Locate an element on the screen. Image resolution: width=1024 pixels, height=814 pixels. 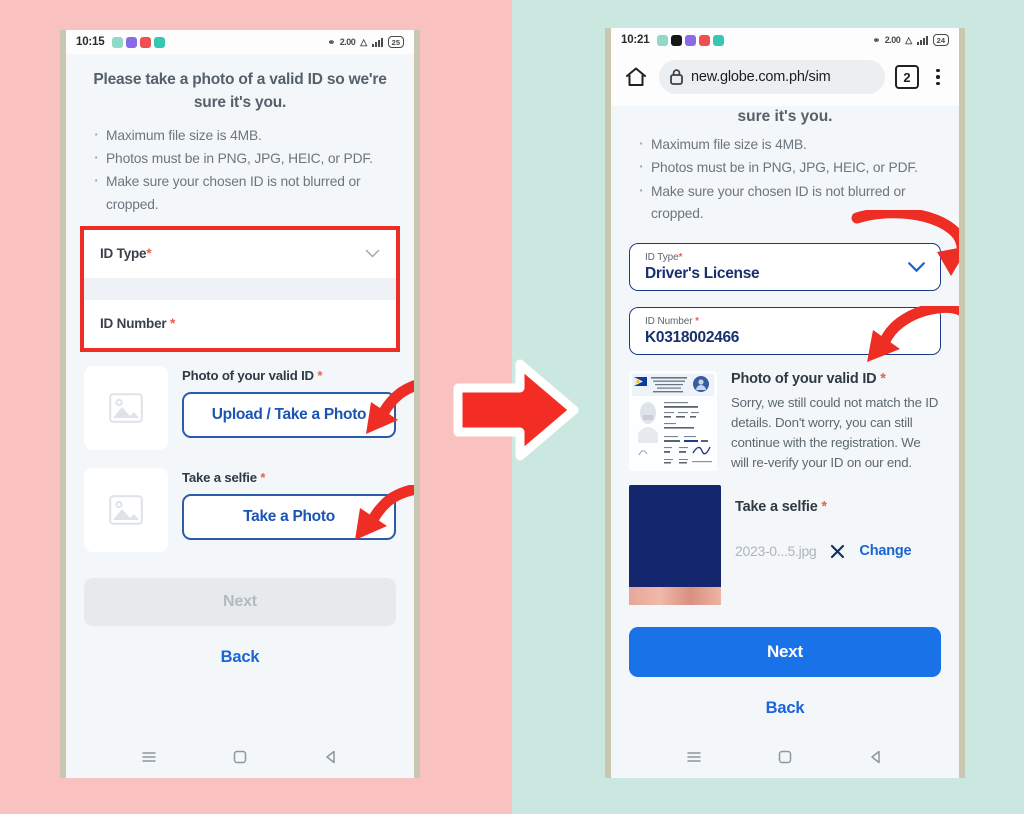
url-text: new.globe.com.ph/sim is located at coordinates (761, 77).